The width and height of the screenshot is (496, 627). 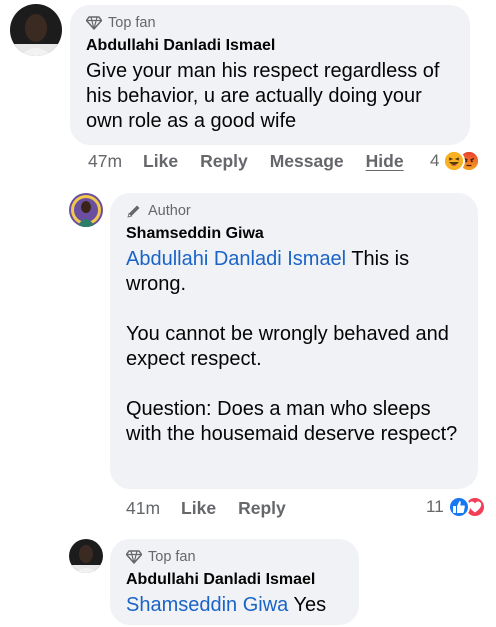 What do you see at coordinates (435, 160) in the screenshot?
I see `reaction-count: 4` at bounding box center [435, 160].